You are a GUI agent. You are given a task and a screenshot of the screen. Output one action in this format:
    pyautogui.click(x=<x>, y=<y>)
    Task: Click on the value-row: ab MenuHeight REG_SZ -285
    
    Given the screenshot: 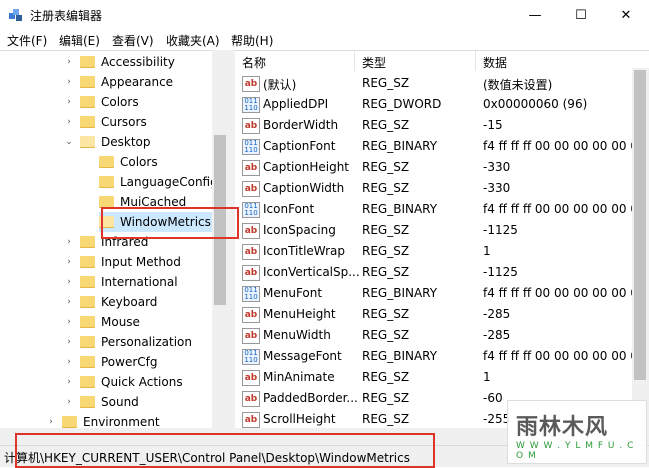 What is the action you would take?
    pyautogui.click(x=442, y=314)
    